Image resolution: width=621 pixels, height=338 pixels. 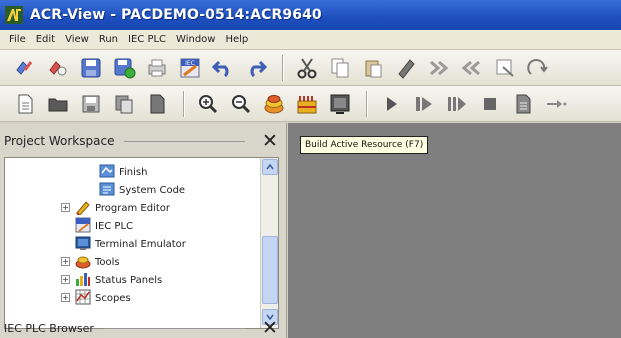 I want to click on tree-item-label: Program Editor, so click(x=132, y=208).